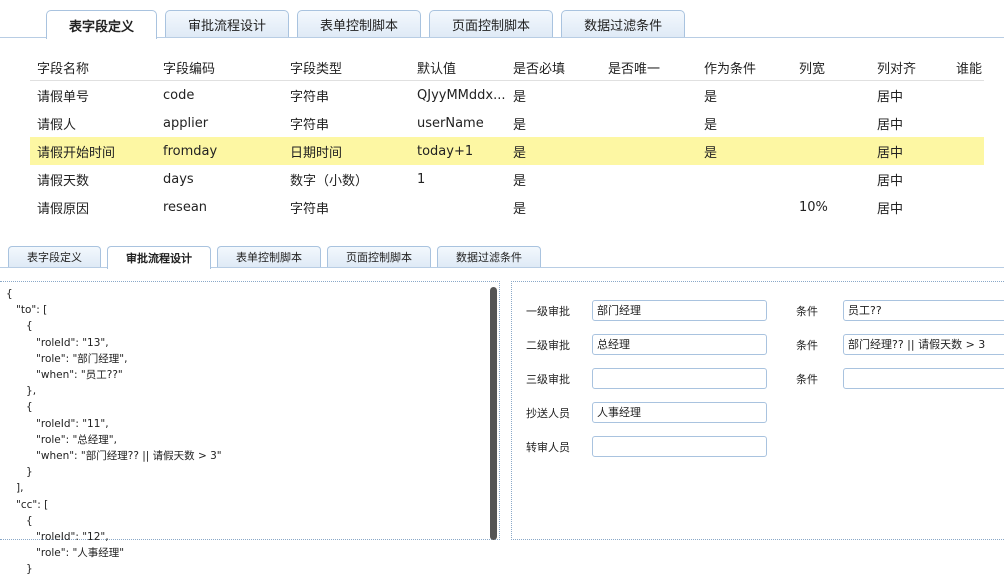 Image resolution: width=1004 pixels, height=578 pixels. I want to click on transfer-input, so click(679, 446).